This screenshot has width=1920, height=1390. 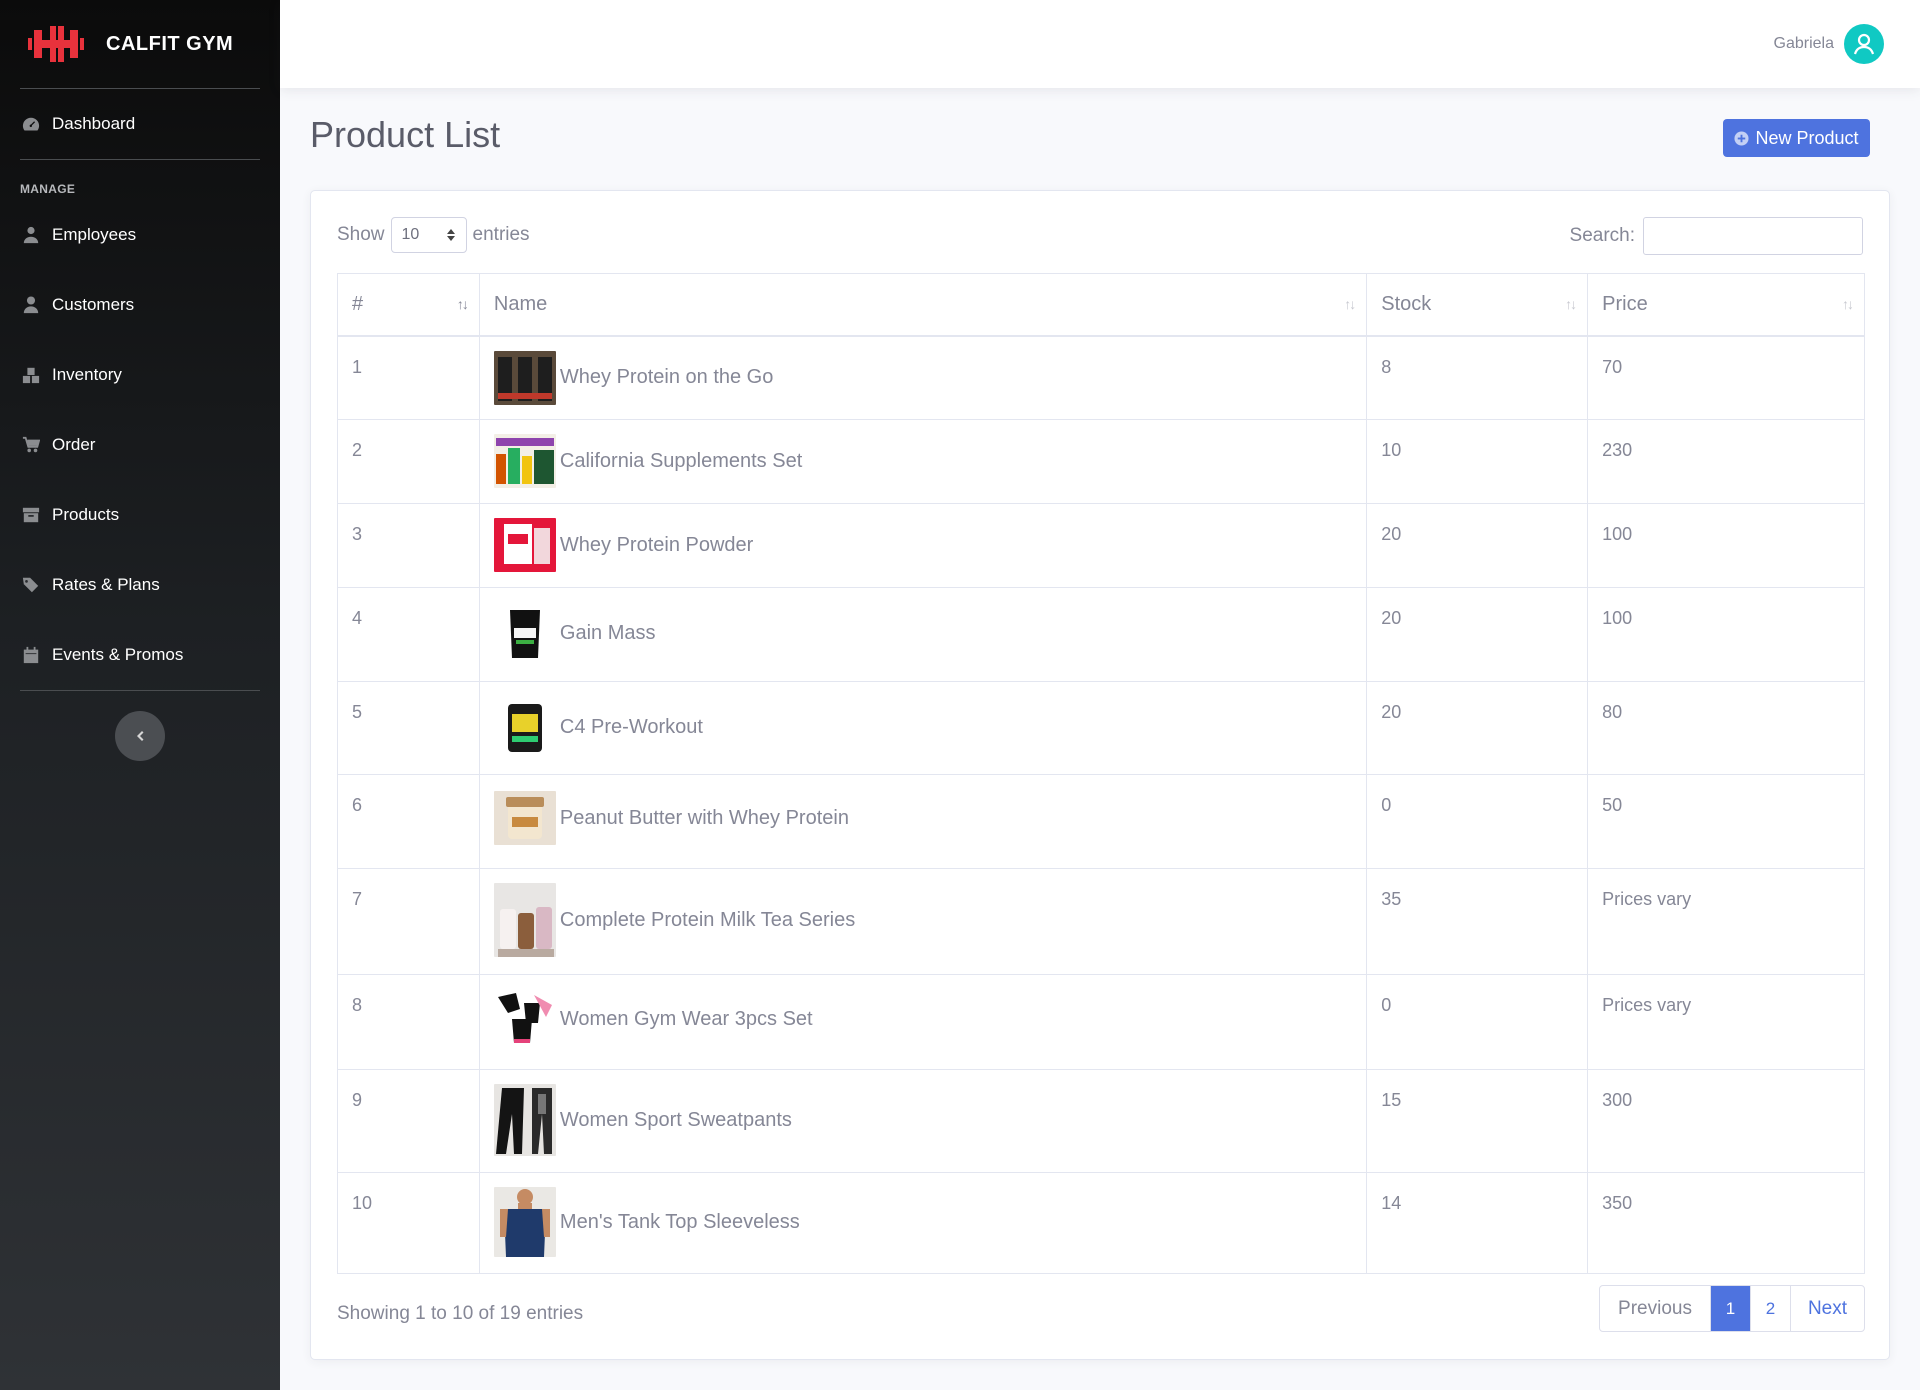 I want to click on stock-cell: 0, so click(x=1477, y=1022).